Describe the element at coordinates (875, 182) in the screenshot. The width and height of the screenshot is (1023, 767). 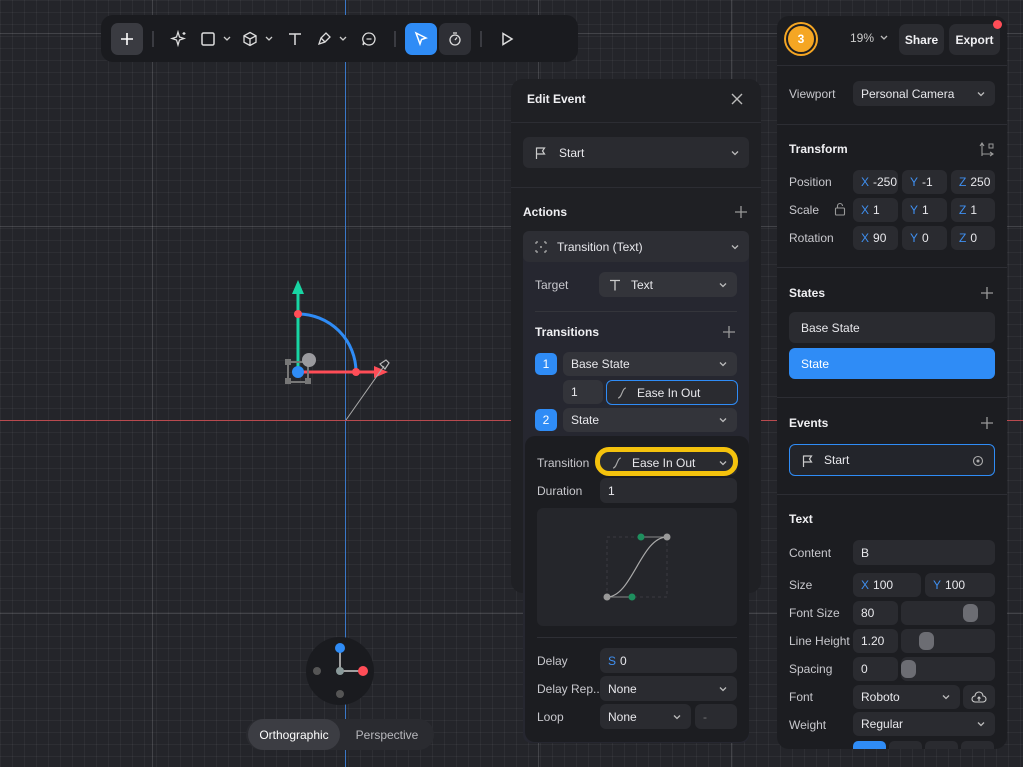
I see `position-x-input: X -250` at that location.